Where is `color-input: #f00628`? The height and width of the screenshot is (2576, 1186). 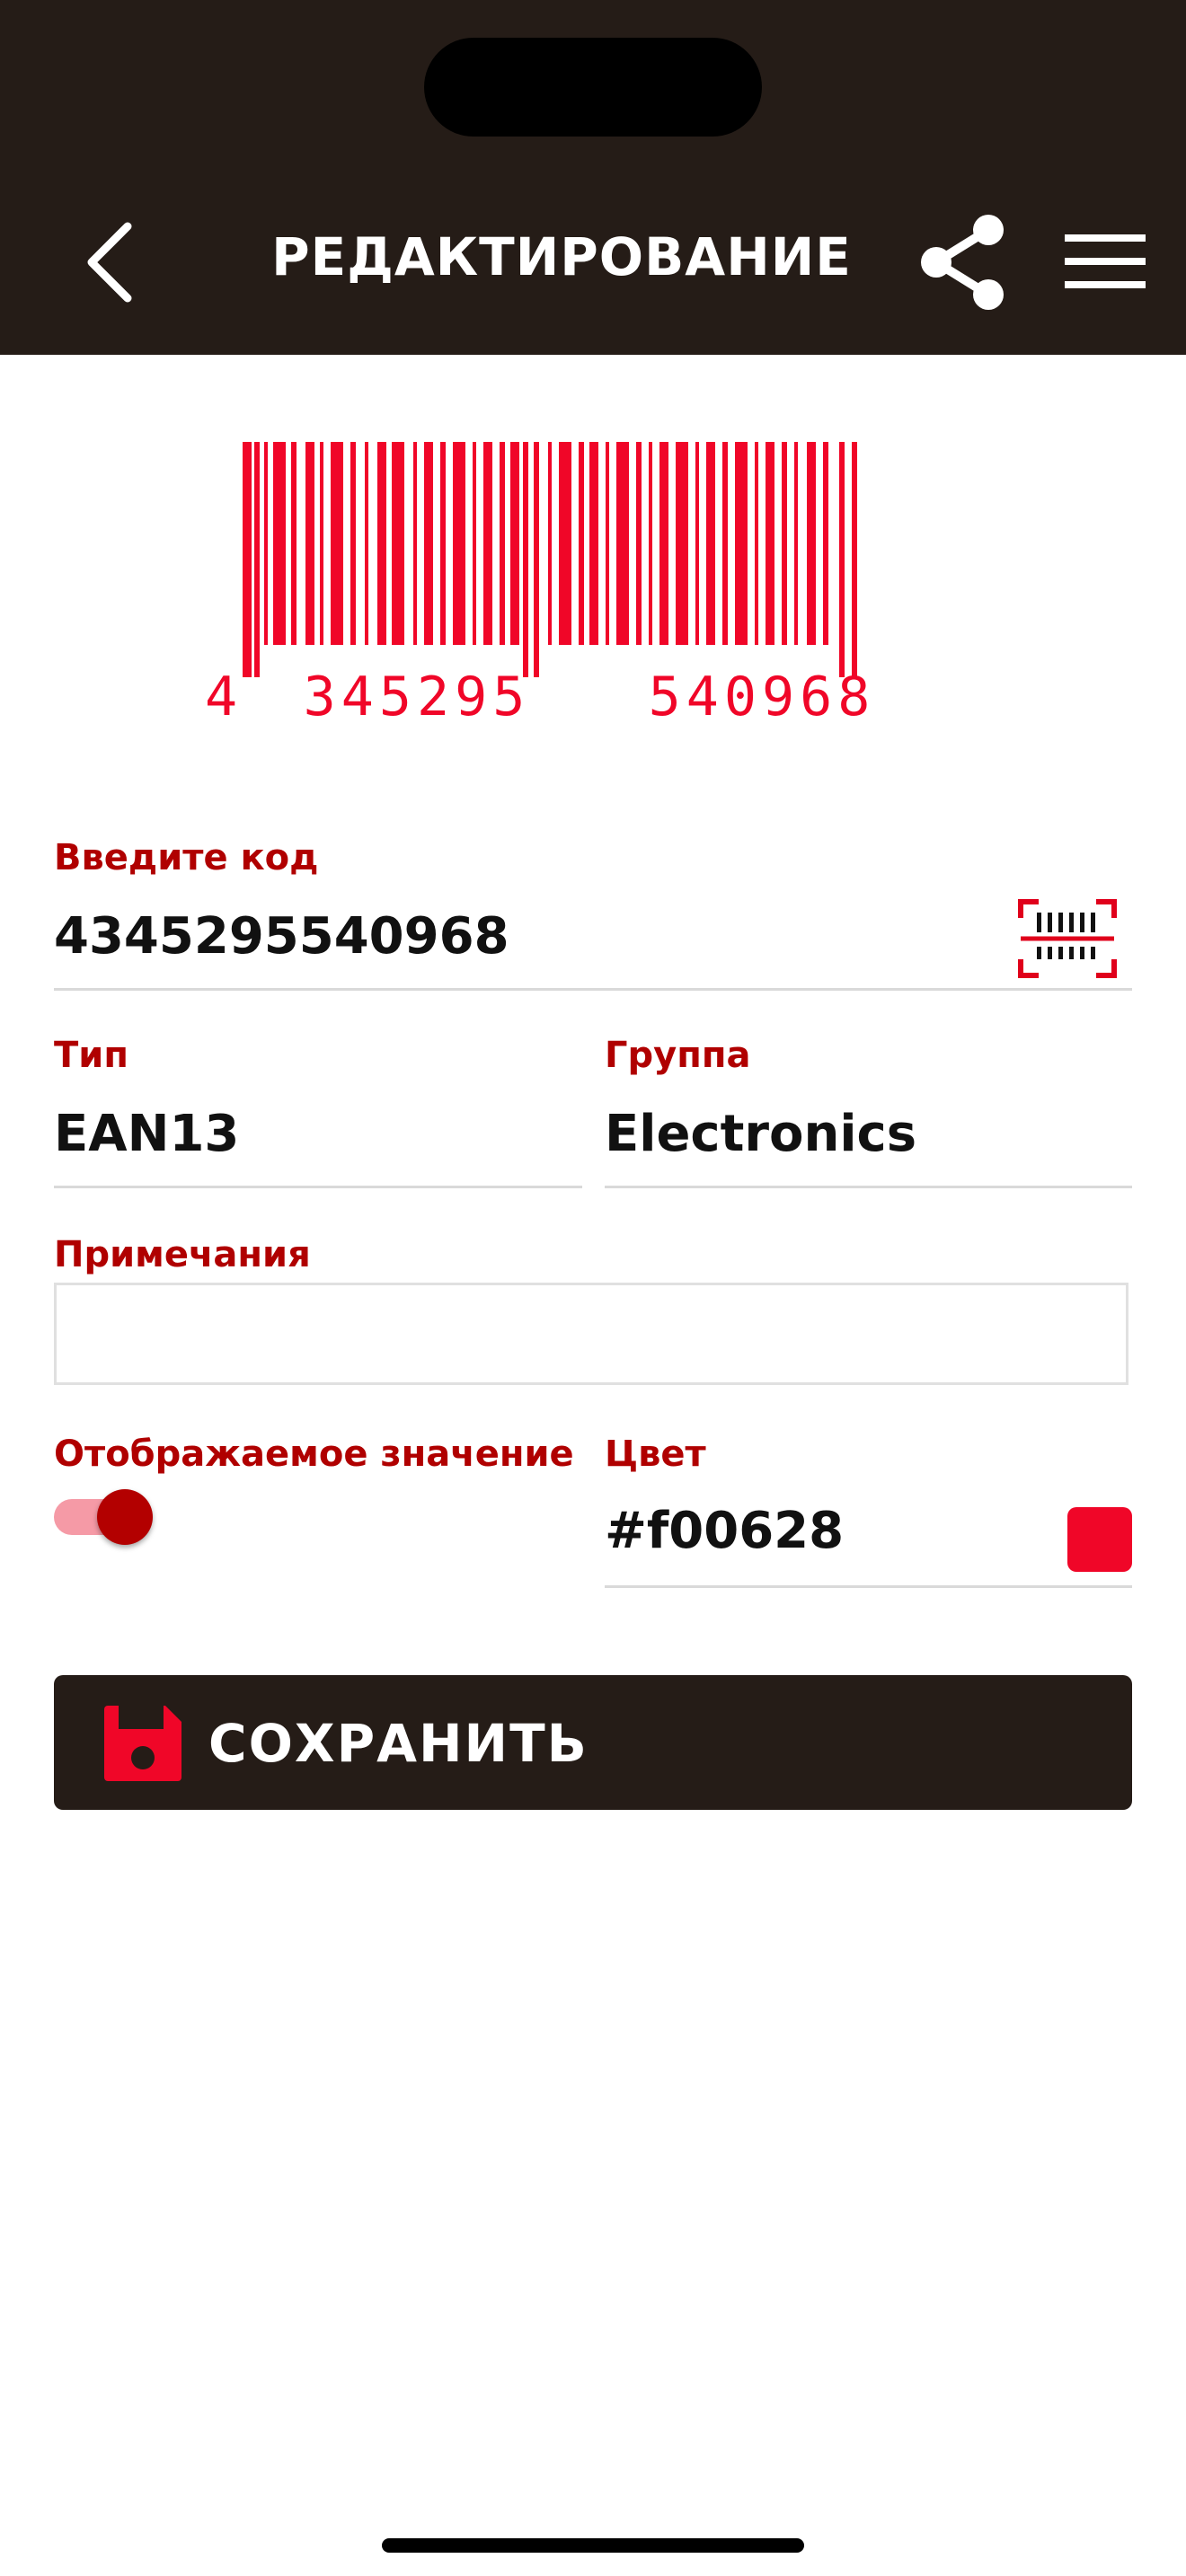 color-input: #f00628 is located at coordinates (724, 1531).